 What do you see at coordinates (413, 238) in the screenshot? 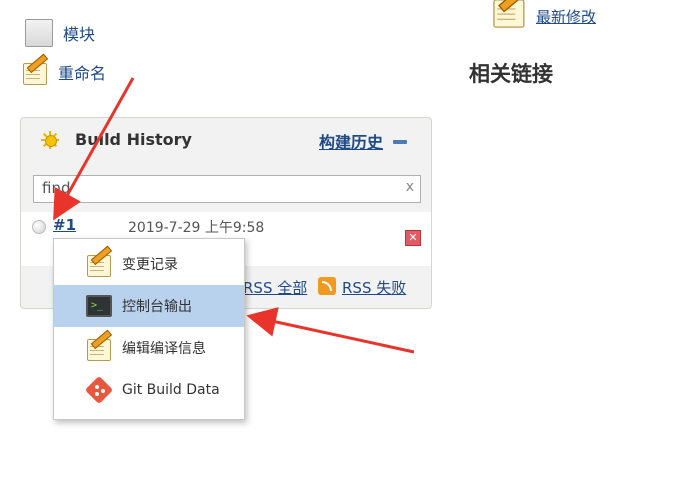
I see `delete-build-icon: ✕` at bounding box center [413, 238].